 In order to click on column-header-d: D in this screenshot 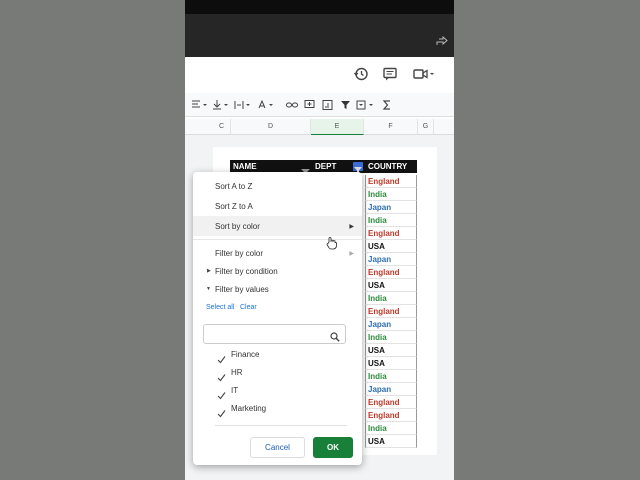, I will do `click(271, 127)`.